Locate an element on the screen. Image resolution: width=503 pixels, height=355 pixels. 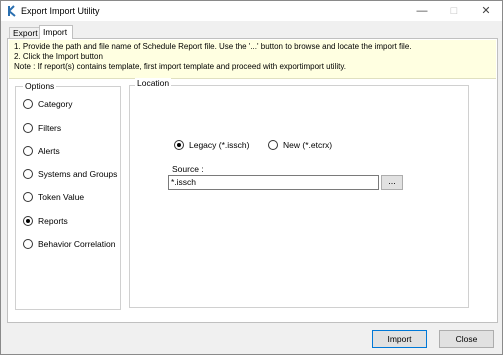
option-behavior-correlation-radio: Behavior Correlation is located at coordinates (69, 244).